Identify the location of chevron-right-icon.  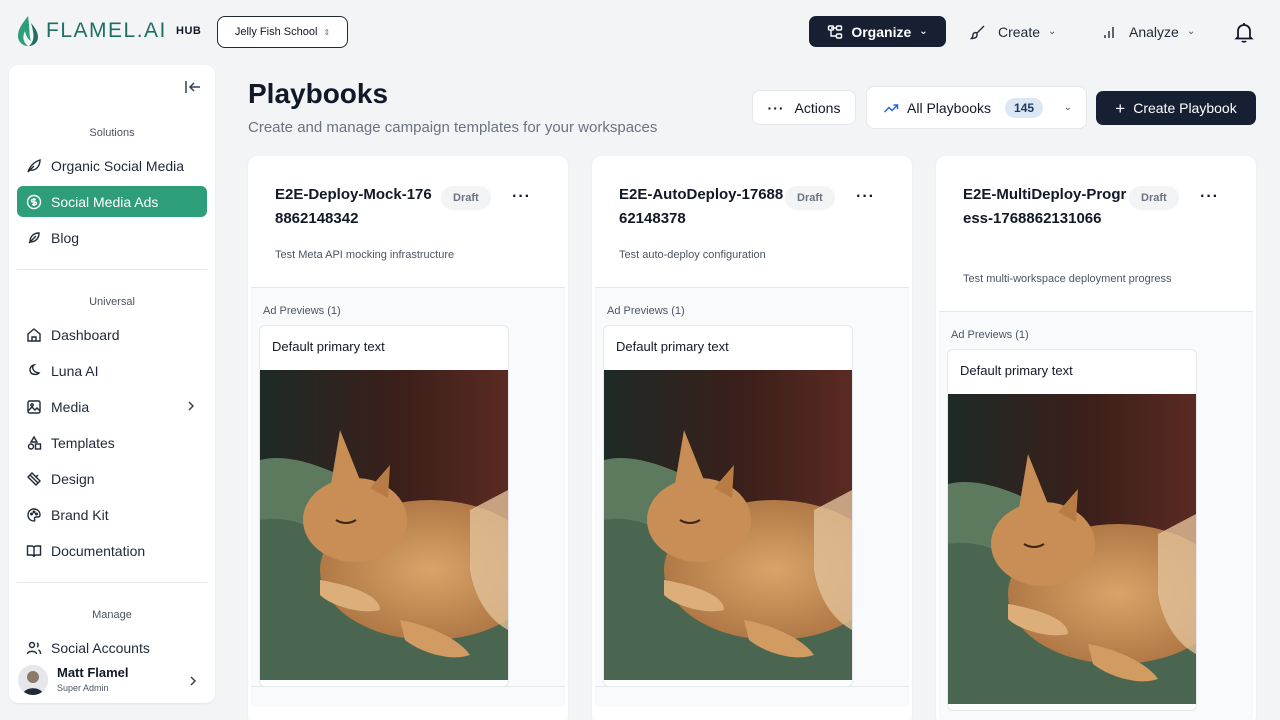
(191, 406).